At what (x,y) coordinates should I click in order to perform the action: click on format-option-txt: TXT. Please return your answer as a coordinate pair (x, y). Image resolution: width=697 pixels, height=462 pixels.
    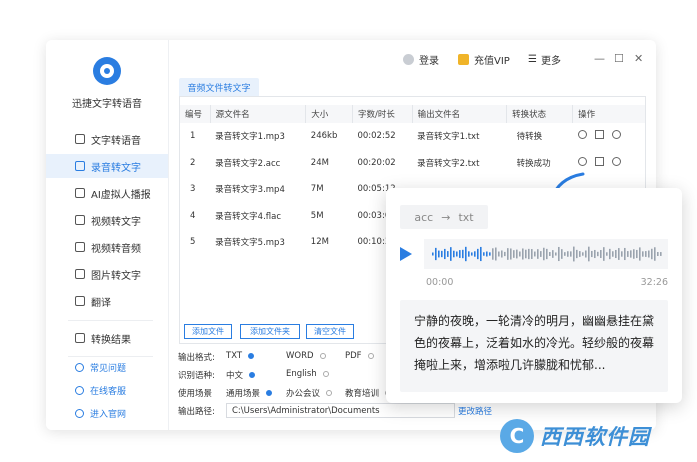
    Looking at the image, I should click on (240, 356).